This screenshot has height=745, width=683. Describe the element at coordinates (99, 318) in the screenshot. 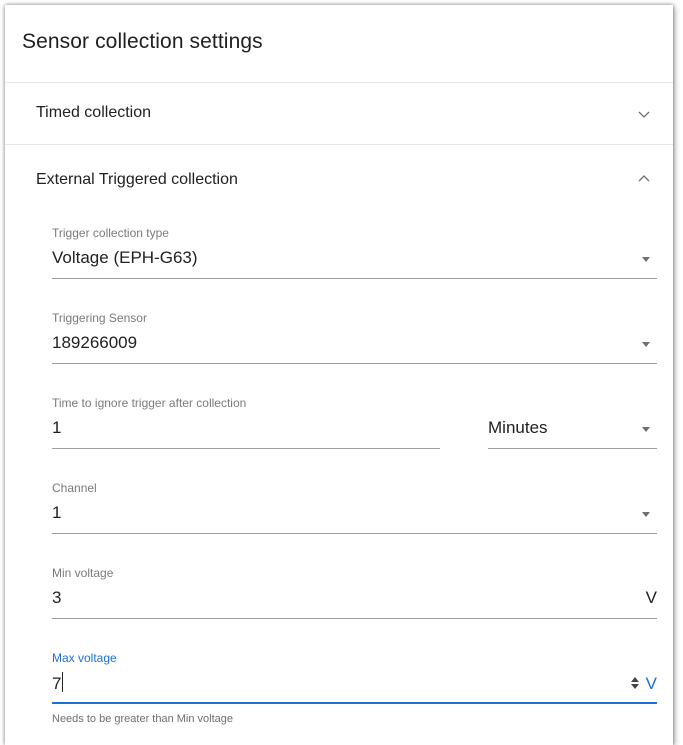

I see `triggering-sensor-label: Triggering Sensor` at that location.